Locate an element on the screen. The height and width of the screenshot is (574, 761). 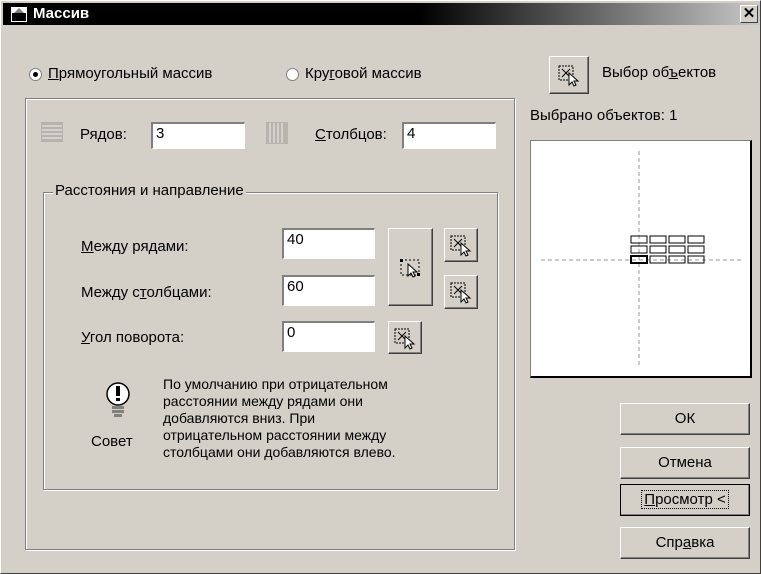
select-objects-button is located at coordinates (569, 75).